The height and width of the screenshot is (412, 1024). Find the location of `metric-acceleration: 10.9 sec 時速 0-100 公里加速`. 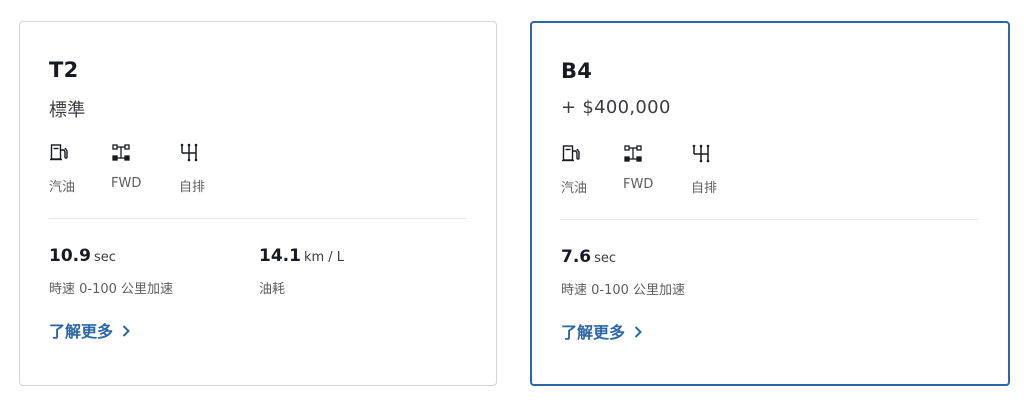

metric-acceleration: 10.9 sec 時速 0-100 公里加速 is located at coordinates (111, 276).